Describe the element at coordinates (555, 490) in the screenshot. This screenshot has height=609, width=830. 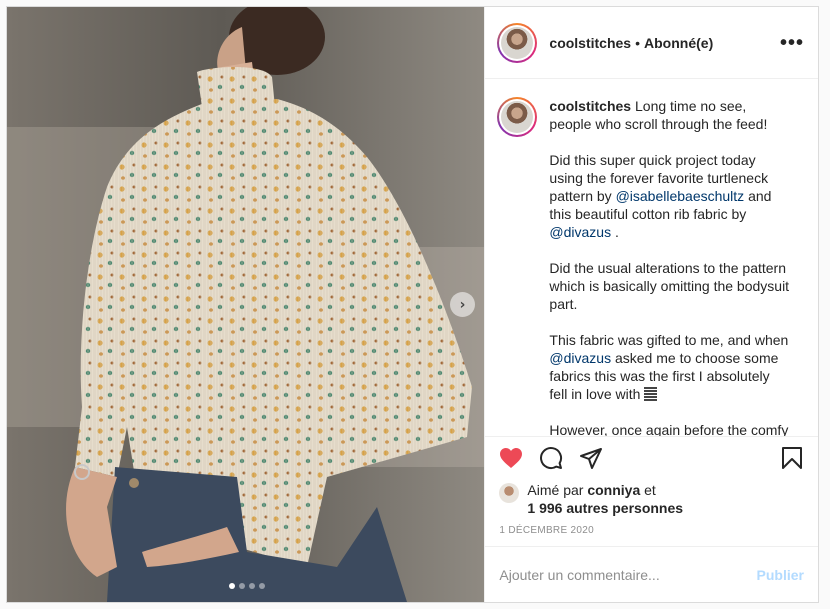
I see `likes-prefix: Aimé par` at that location.